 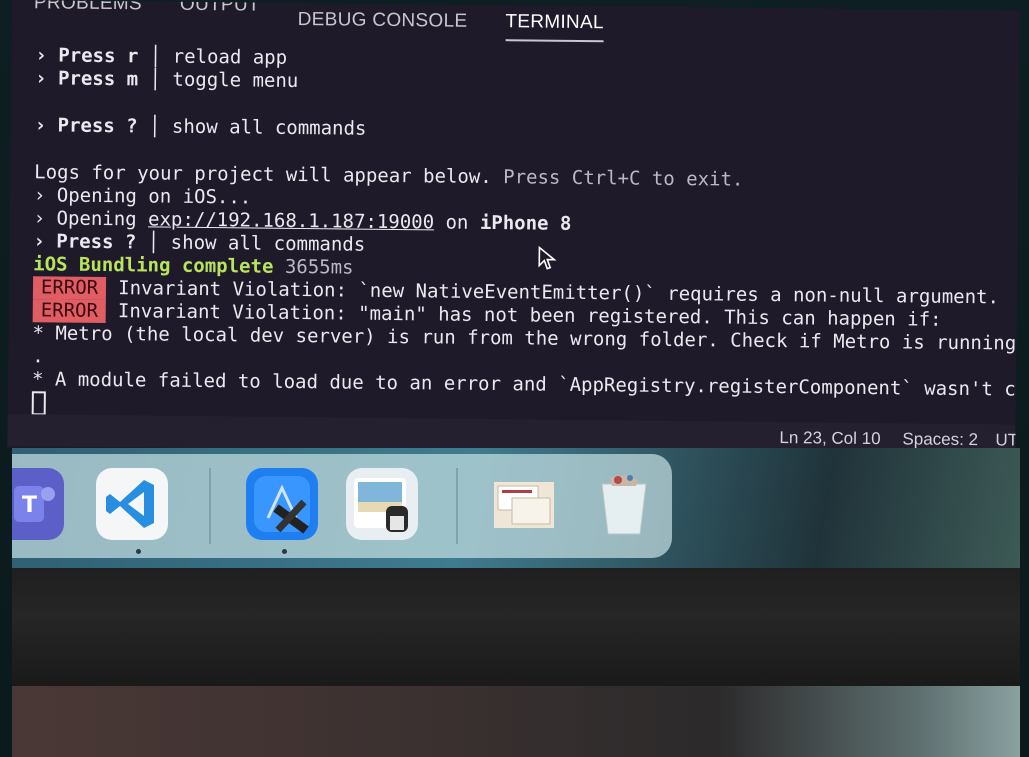 What do you see at coordinates (382, 24) in the screenshot?
I see `tab-debug-console: DEBUG CONSOLE` at bounding box center [382, 24].